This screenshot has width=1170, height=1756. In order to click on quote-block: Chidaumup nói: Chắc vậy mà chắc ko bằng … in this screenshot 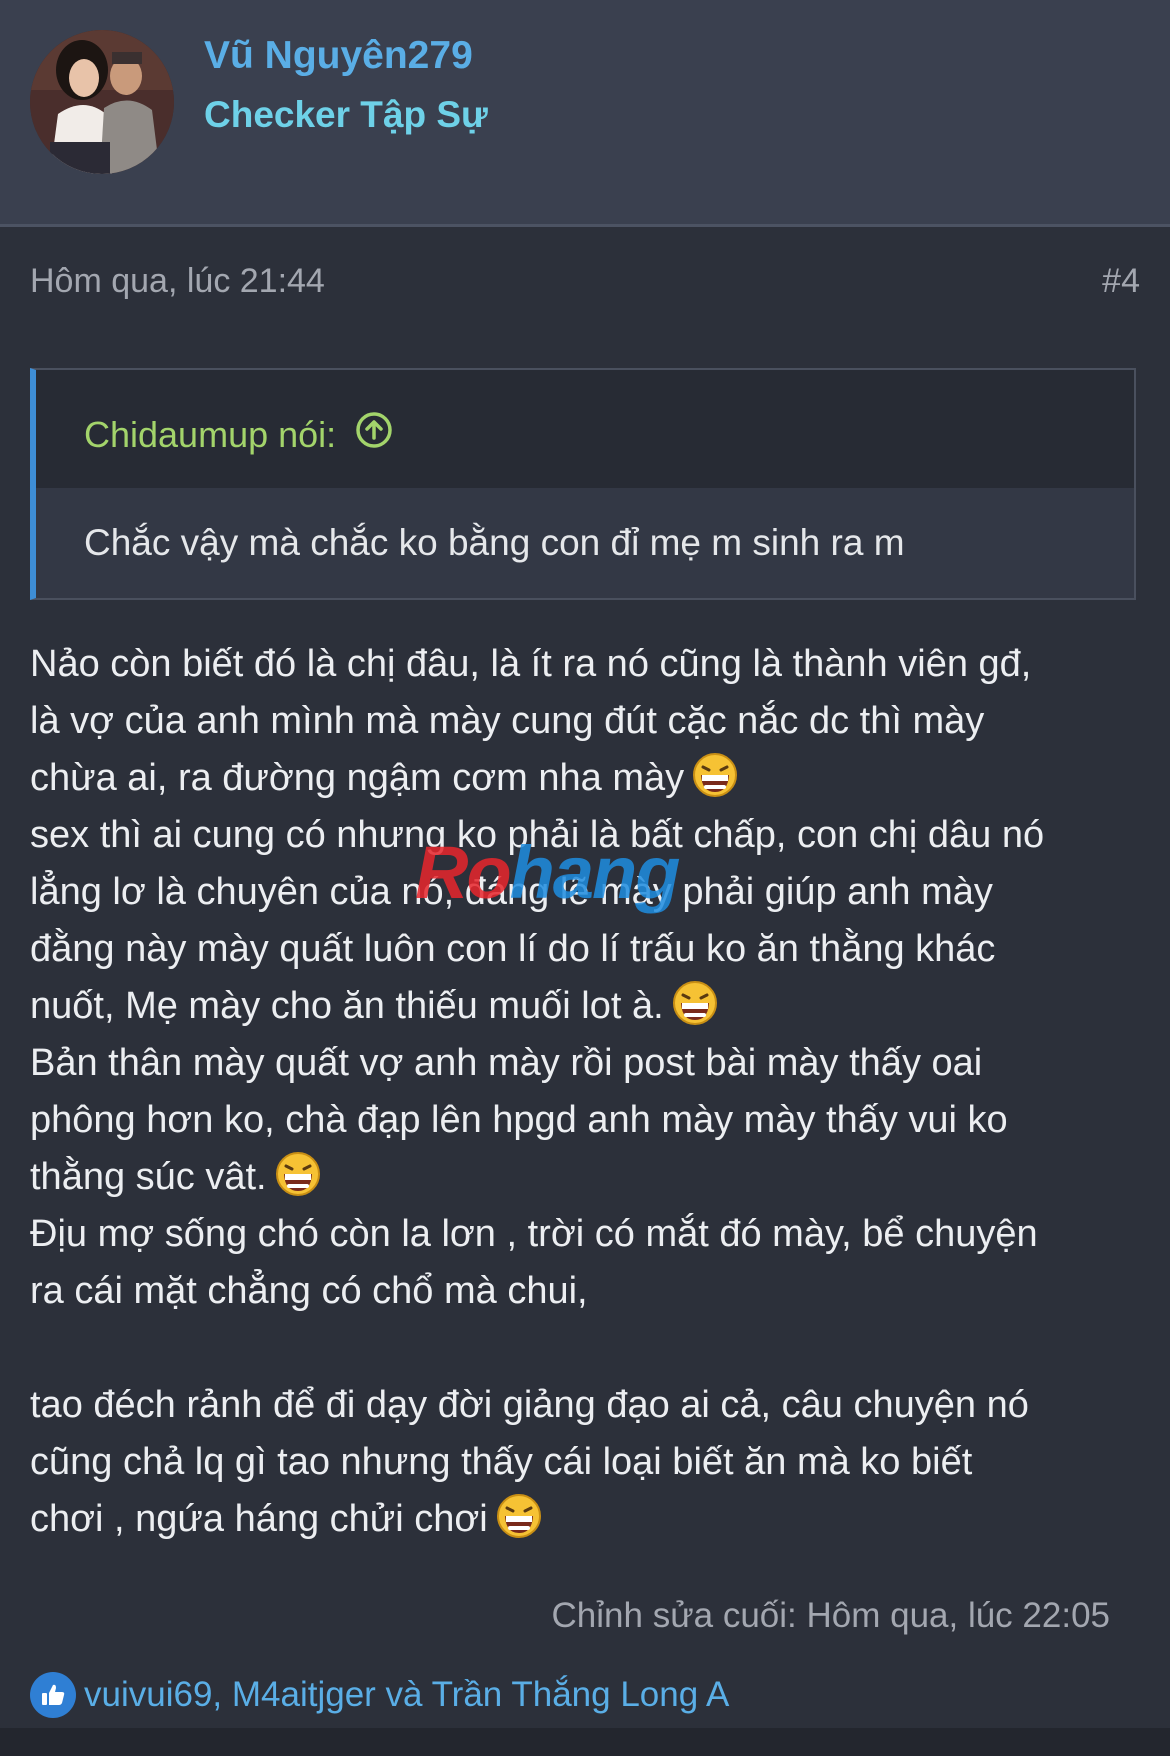, I will do `click(583, 484)`.